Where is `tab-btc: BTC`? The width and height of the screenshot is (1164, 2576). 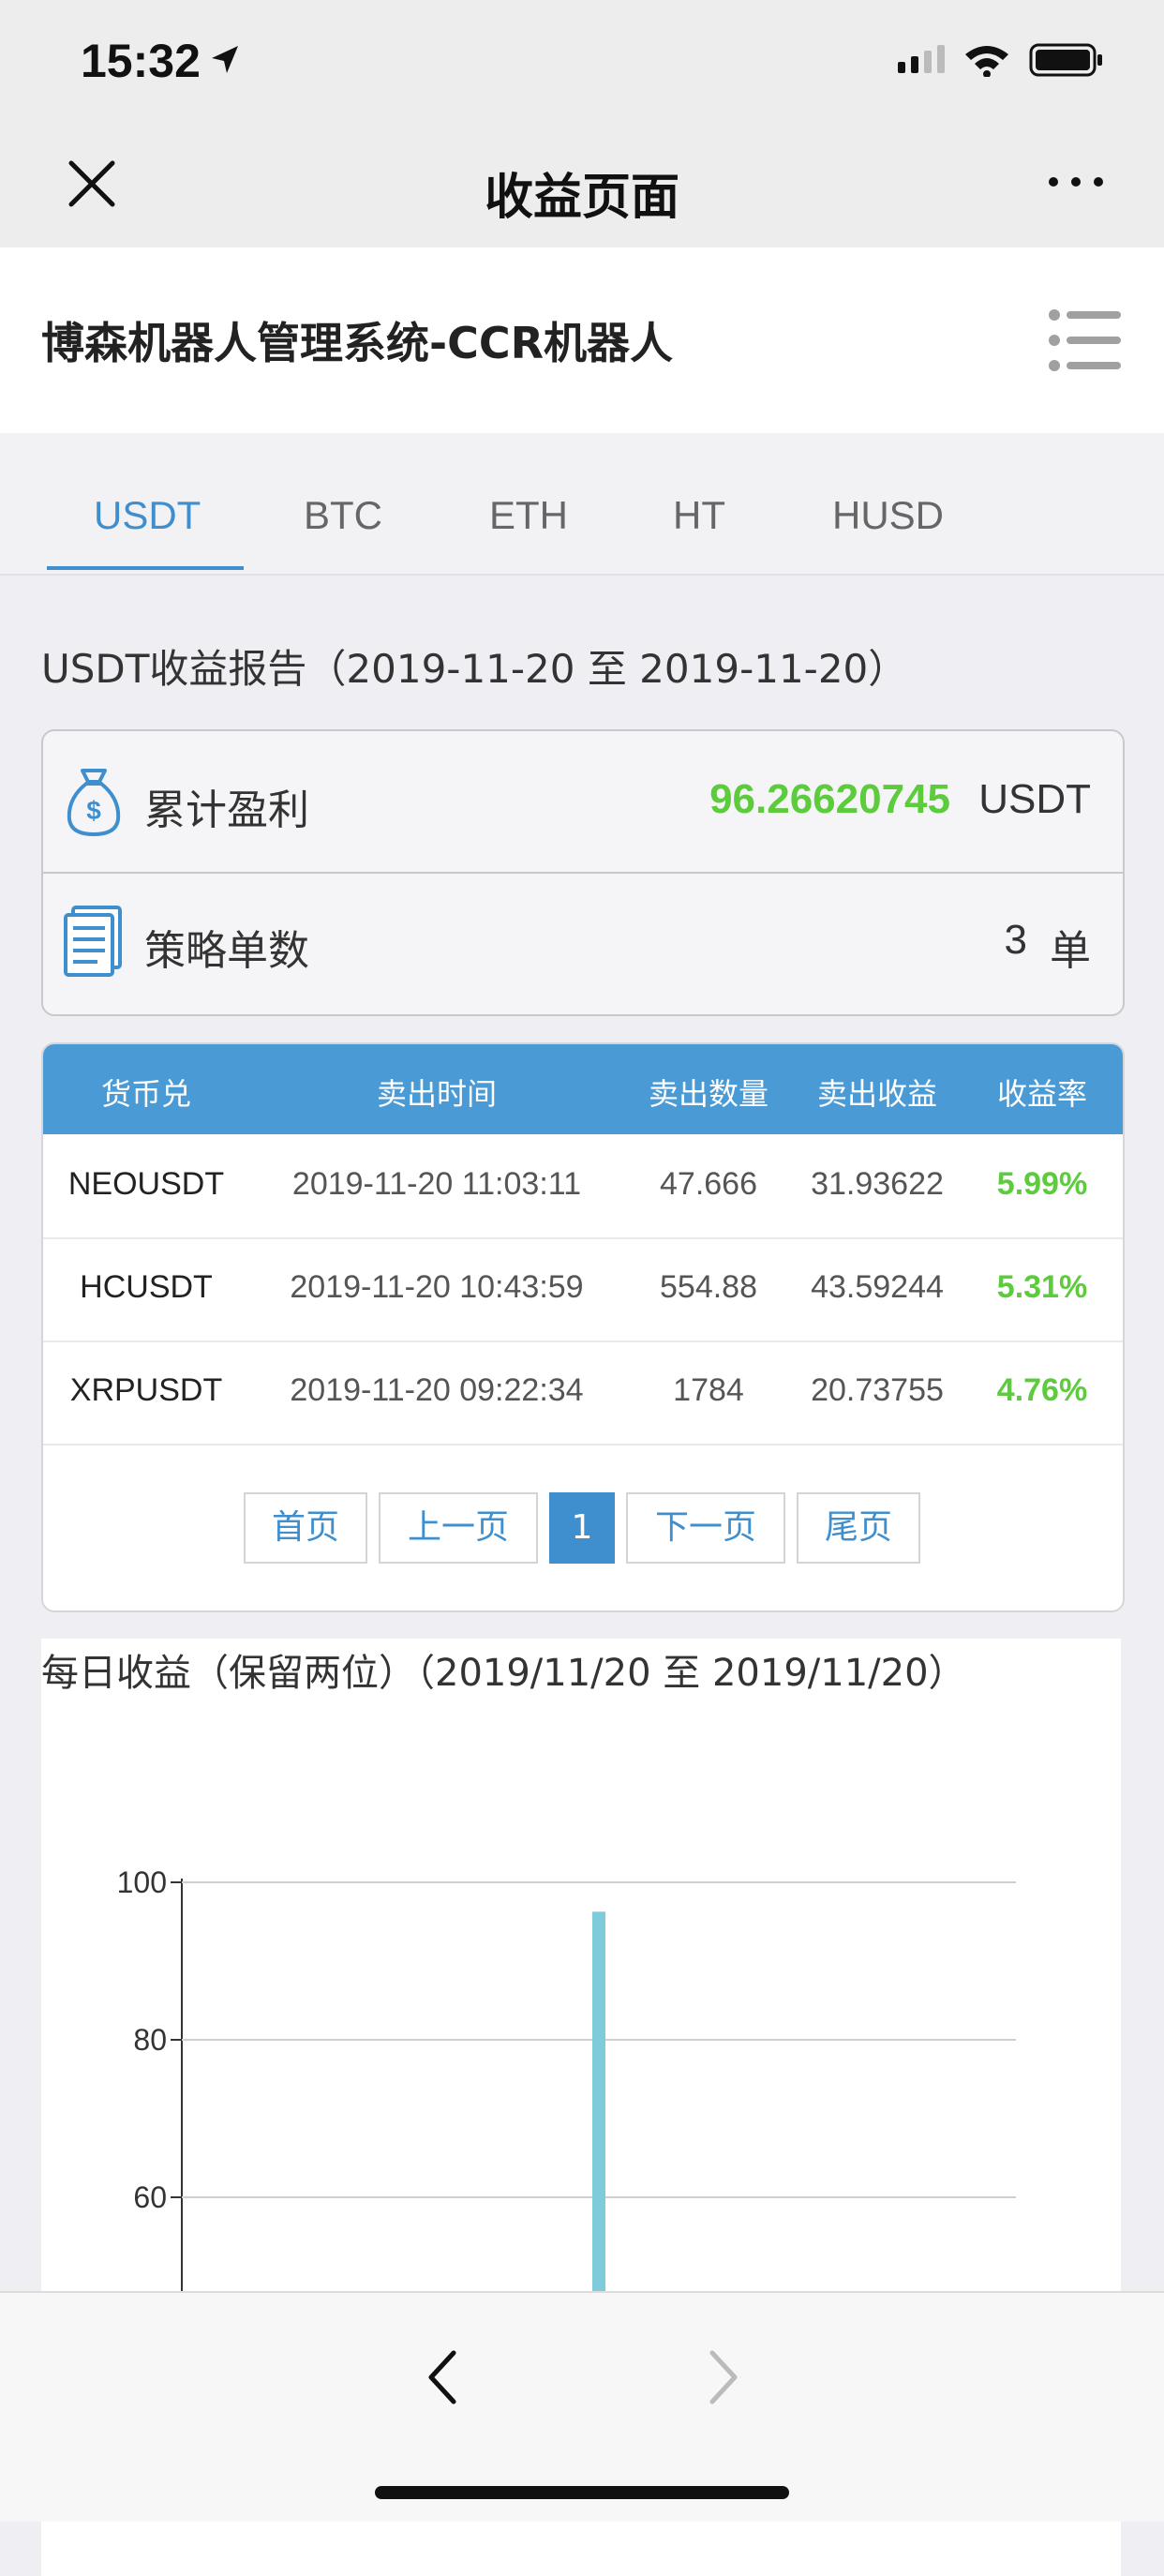 tab-btc: BTC is located at coordinates (343, 515).